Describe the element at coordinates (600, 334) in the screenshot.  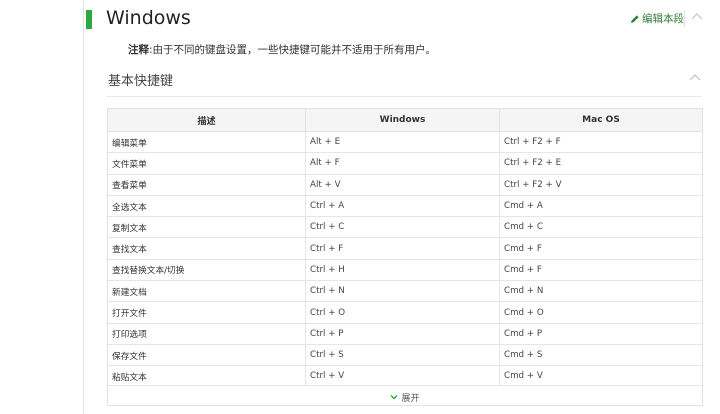
I see `cell-mac-shortcut: Cmd + P` at that location.